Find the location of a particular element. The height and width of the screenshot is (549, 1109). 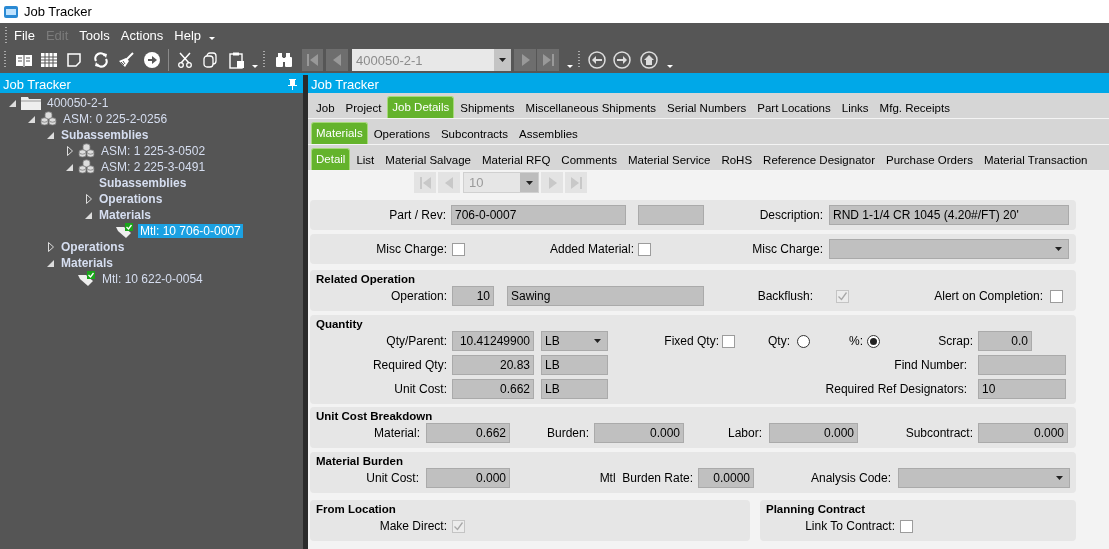

tree-item: Mtl: 10 622-0-0054 is located at coordinates (152, 279).